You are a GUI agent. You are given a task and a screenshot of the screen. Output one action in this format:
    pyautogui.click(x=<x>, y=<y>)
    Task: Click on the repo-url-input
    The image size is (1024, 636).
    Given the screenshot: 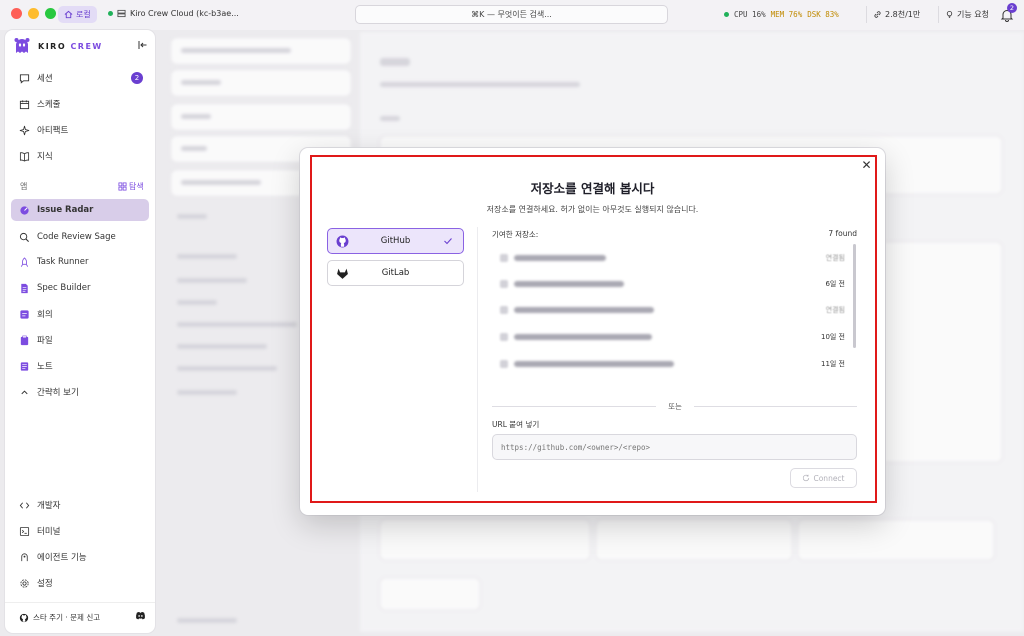 What is the action you would take?
    pyautogui.click(x=674, y=447)
    